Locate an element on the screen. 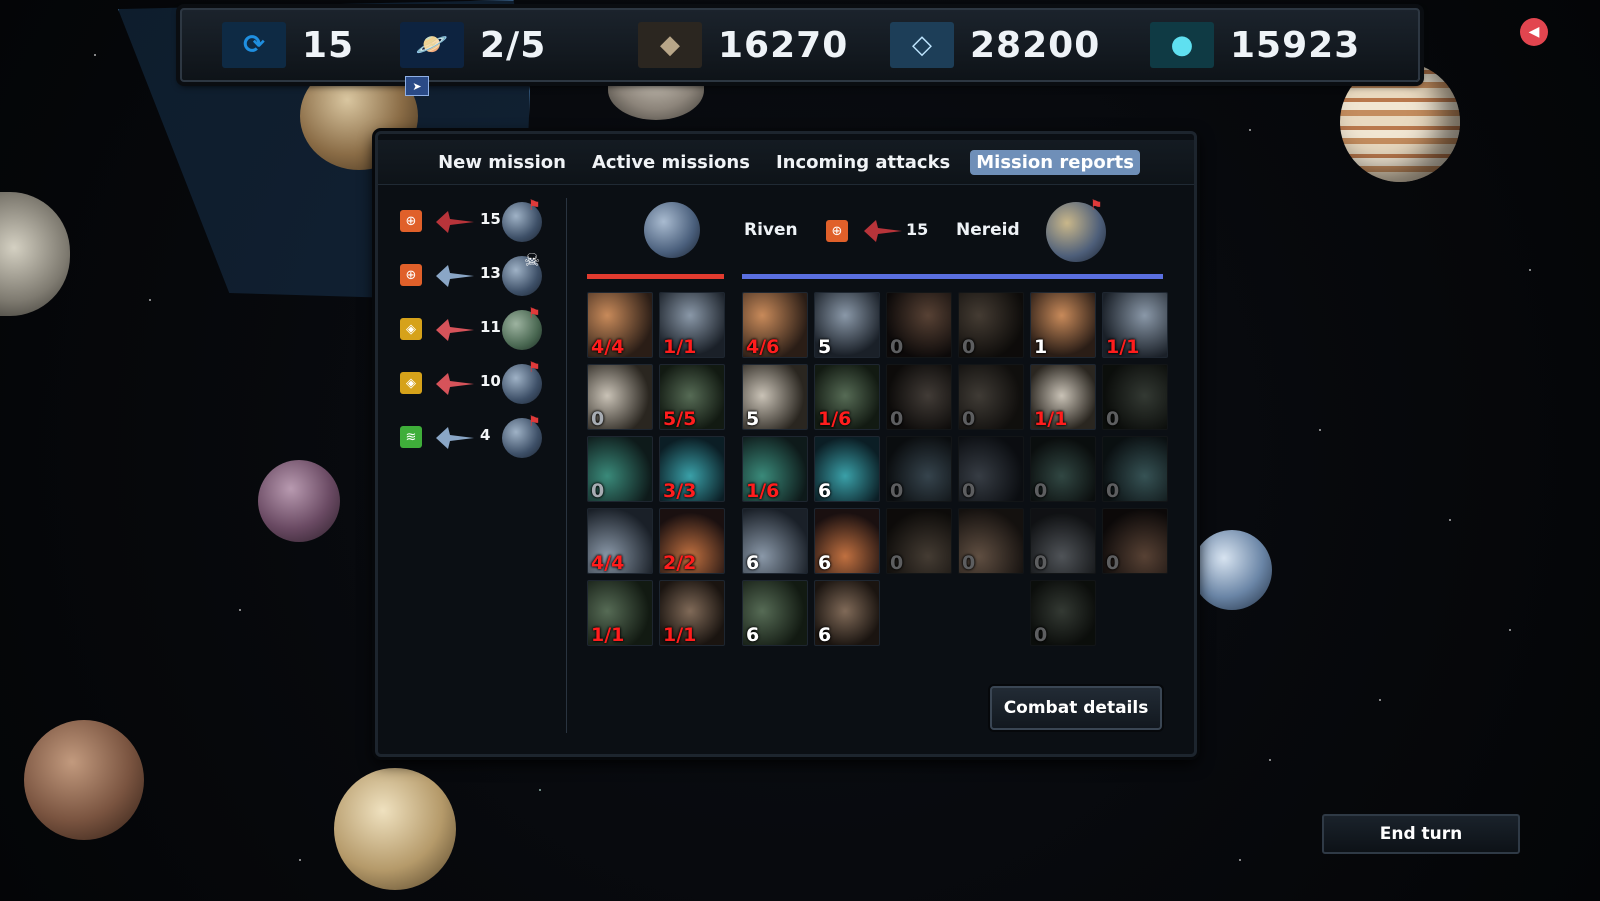  ore-icon: ◆ is located at coordinates (670, 45).